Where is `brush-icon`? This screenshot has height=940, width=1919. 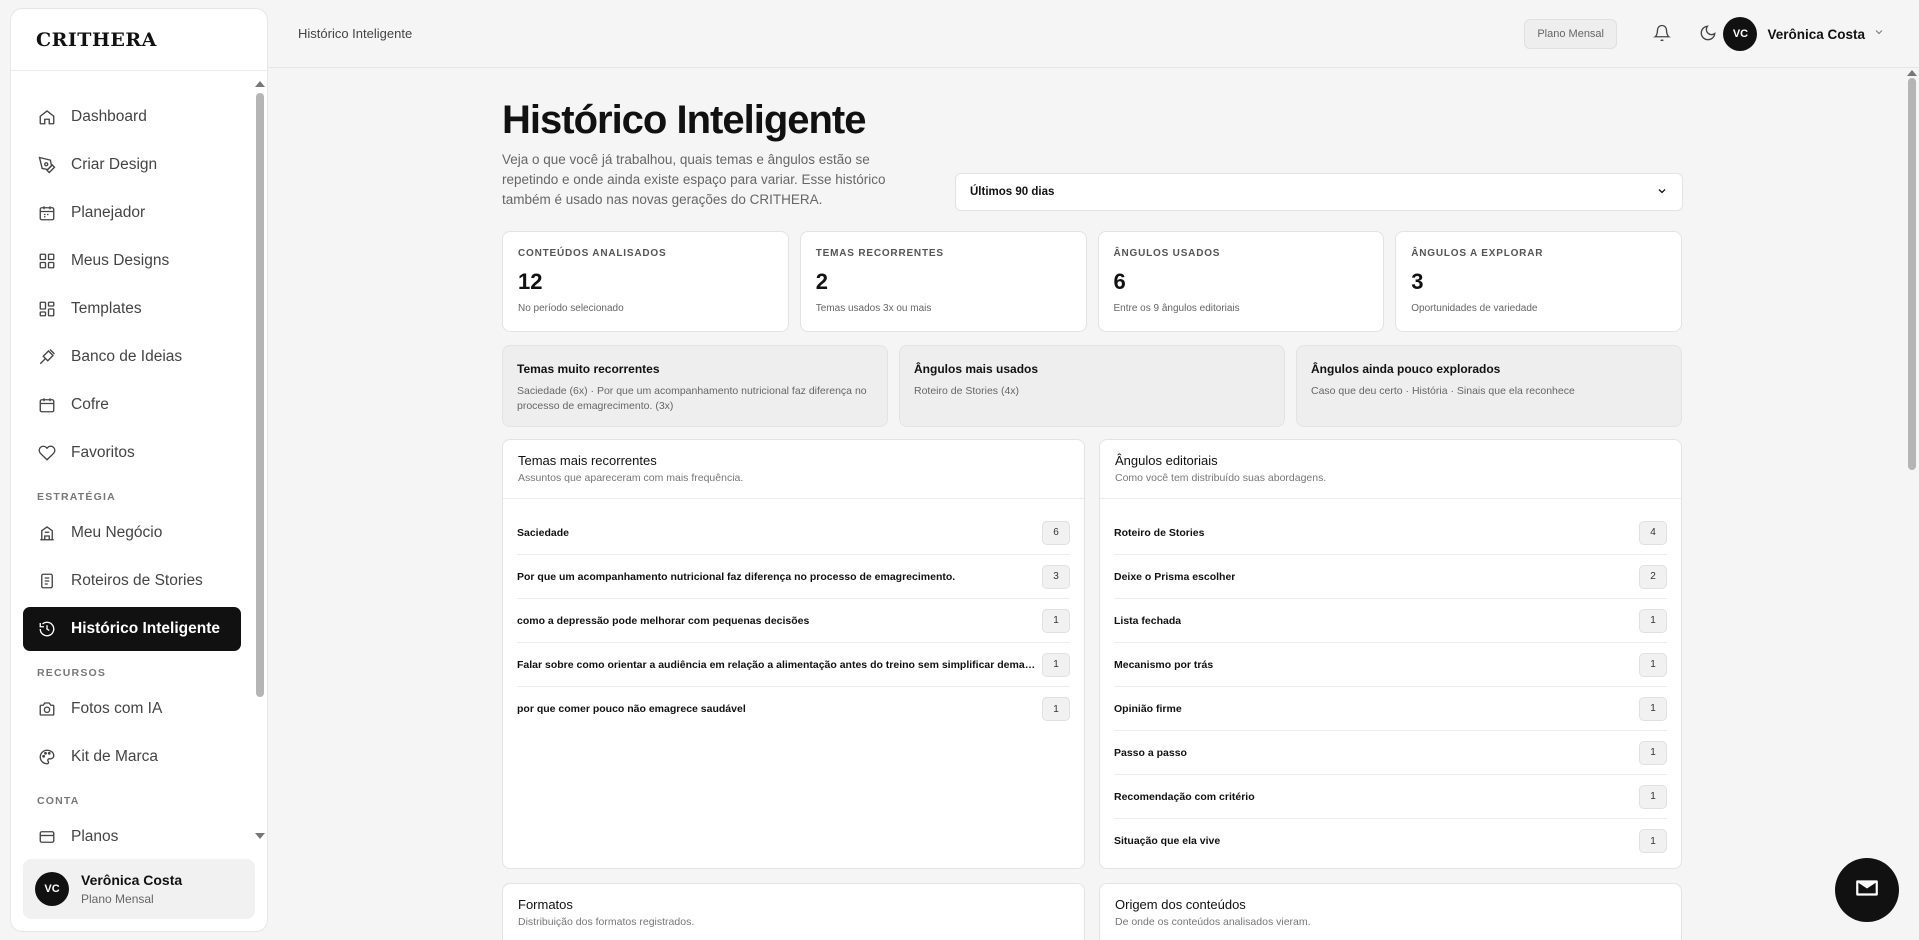 brush-icon is located at coordinates (47, 357).